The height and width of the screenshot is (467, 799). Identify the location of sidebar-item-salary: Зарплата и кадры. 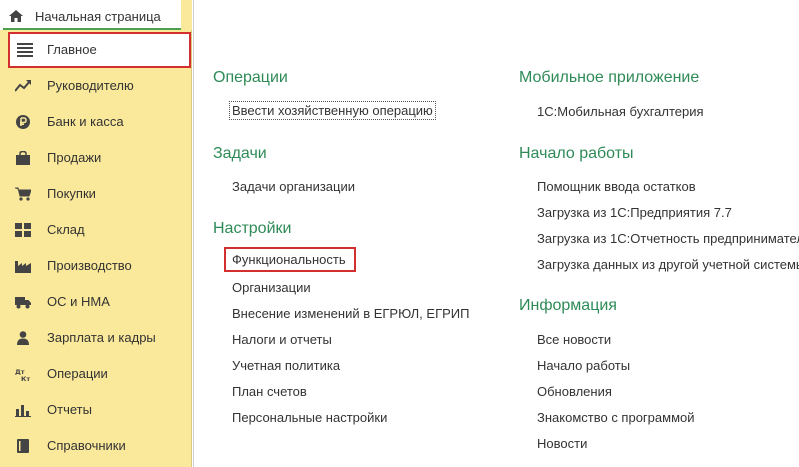
(96, 338).